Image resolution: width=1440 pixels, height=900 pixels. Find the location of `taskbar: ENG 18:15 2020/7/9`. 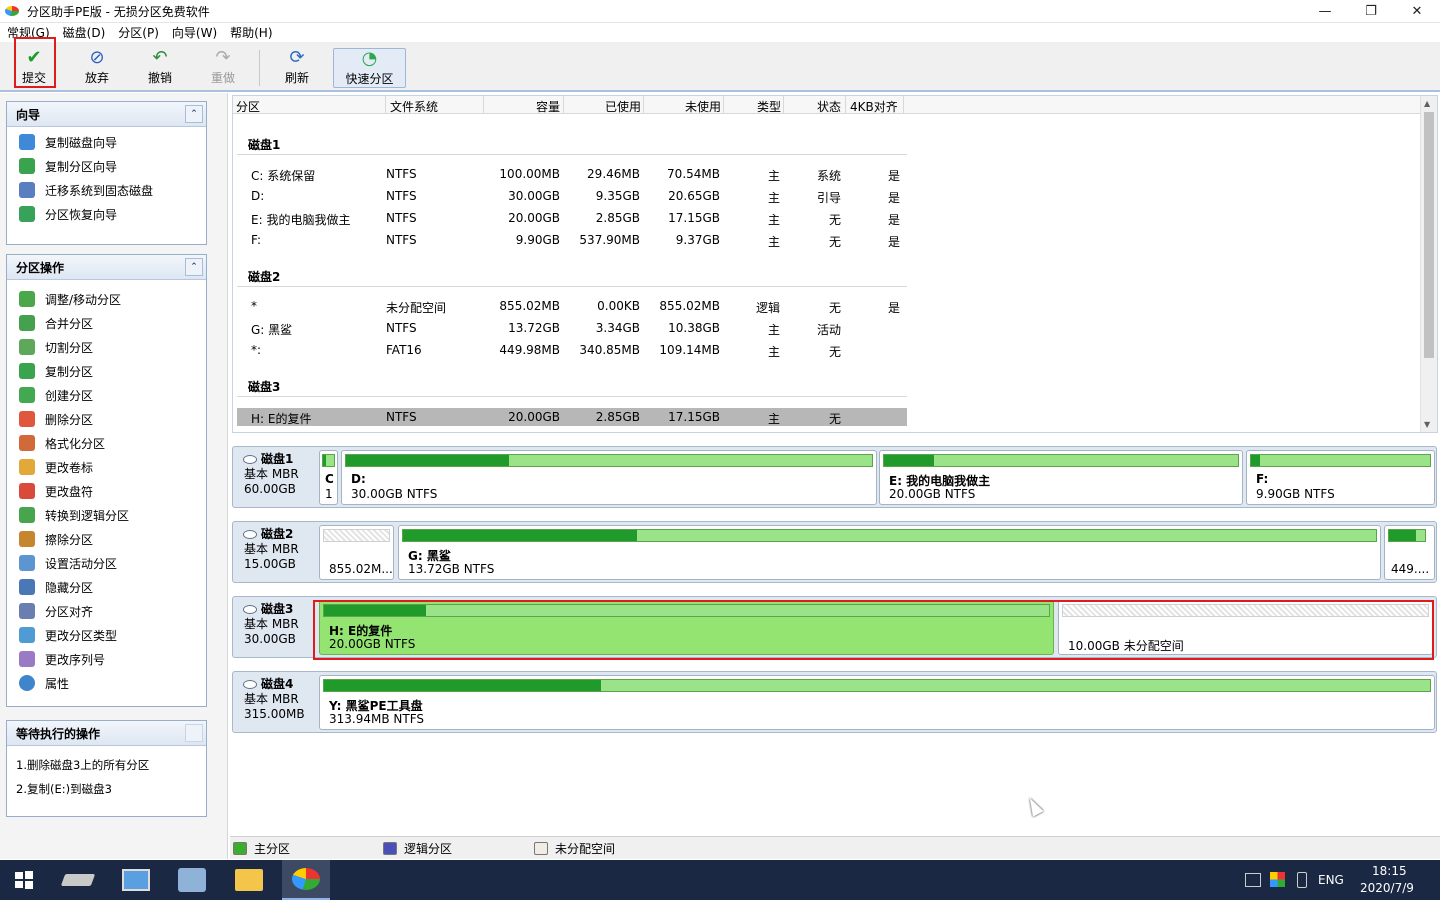

taskbar: ENG 18:15 2020/7/9 is located at coordinates (720, 880).